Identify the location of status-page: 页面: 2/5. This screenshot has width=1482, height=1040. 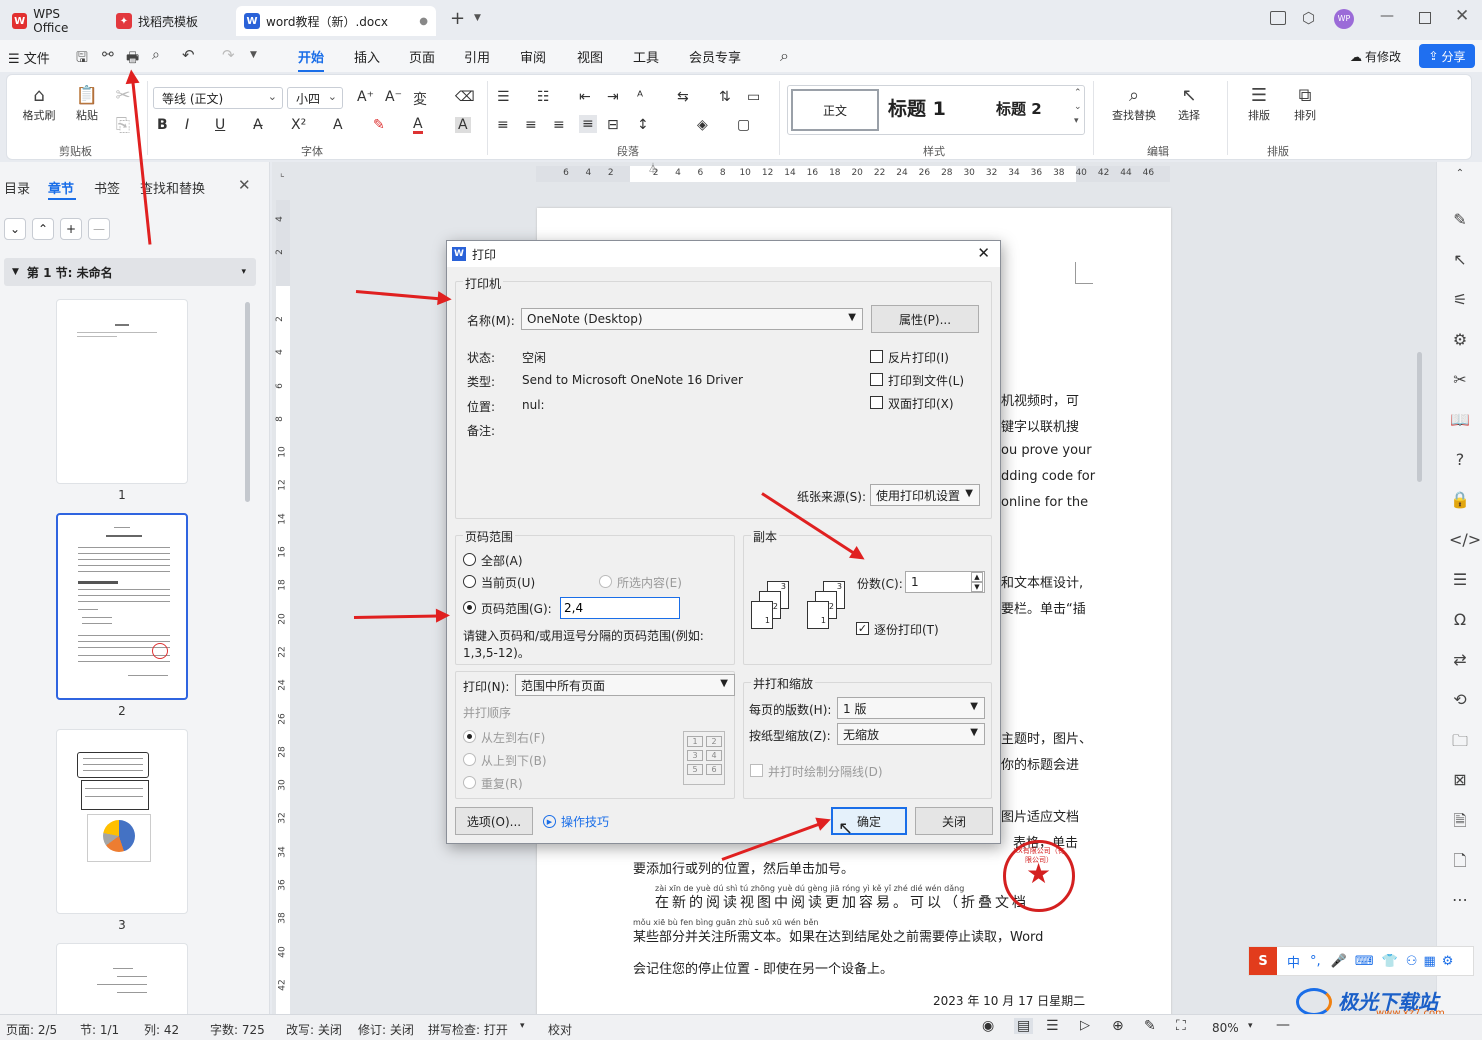
(31, 1029).